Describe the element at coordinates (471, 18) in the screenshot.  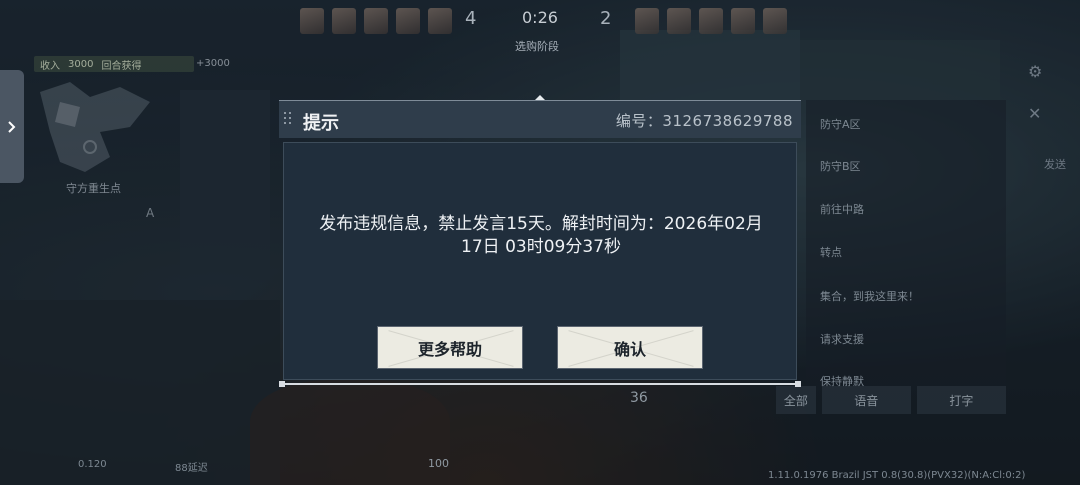
I see `team-left-score: 4` at that location.